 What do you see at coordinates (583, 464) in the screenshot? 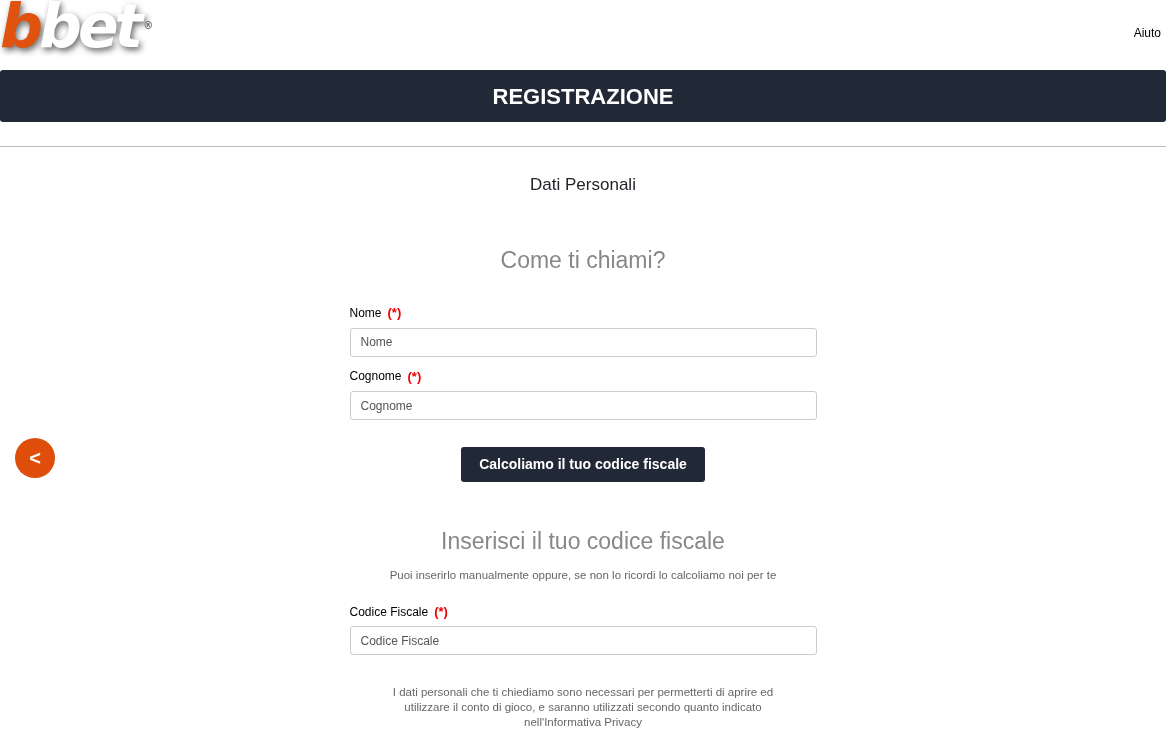
I see `calculate-button: Calcoliamo il tuo codice fiscale` at bounding box center [583, 464].